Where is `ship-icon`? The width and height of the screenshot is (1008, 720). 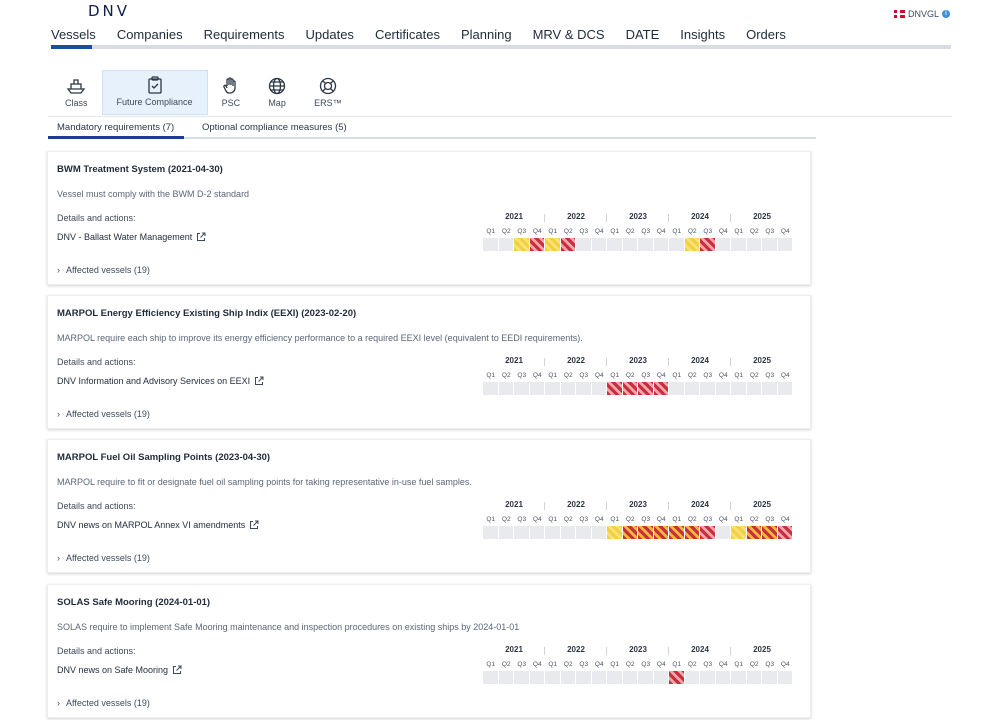
ship-icon is located at coordinates (76, 86).